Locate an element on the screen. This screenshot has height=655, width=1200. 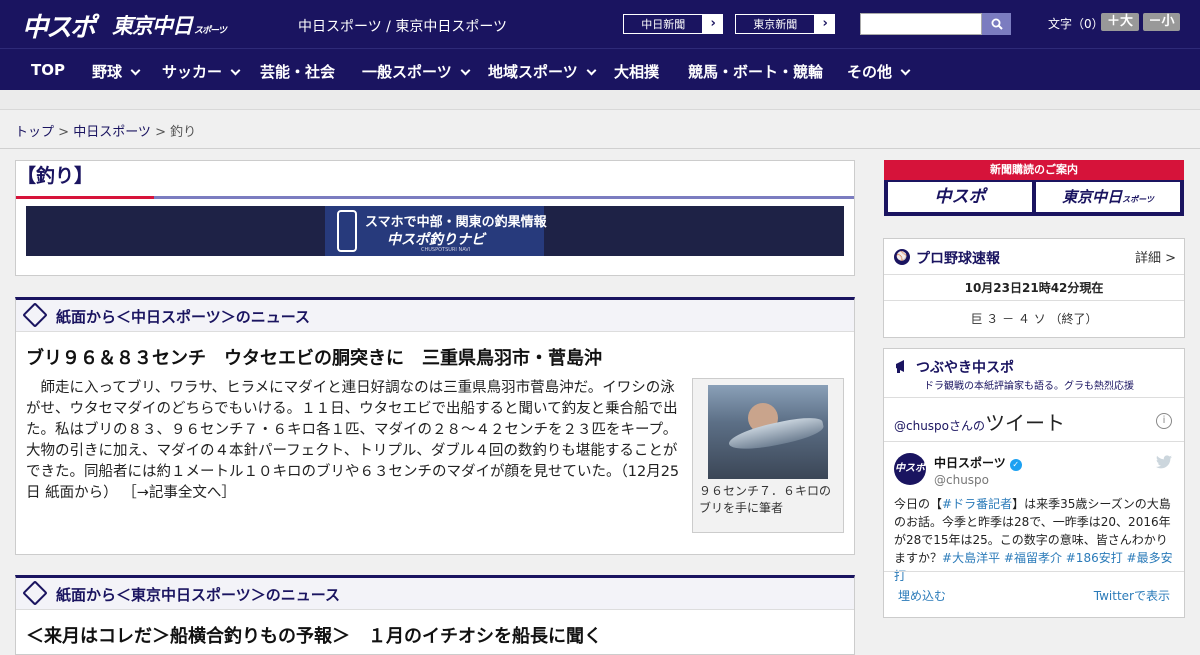
search-input is located at coordinates (921, 24).